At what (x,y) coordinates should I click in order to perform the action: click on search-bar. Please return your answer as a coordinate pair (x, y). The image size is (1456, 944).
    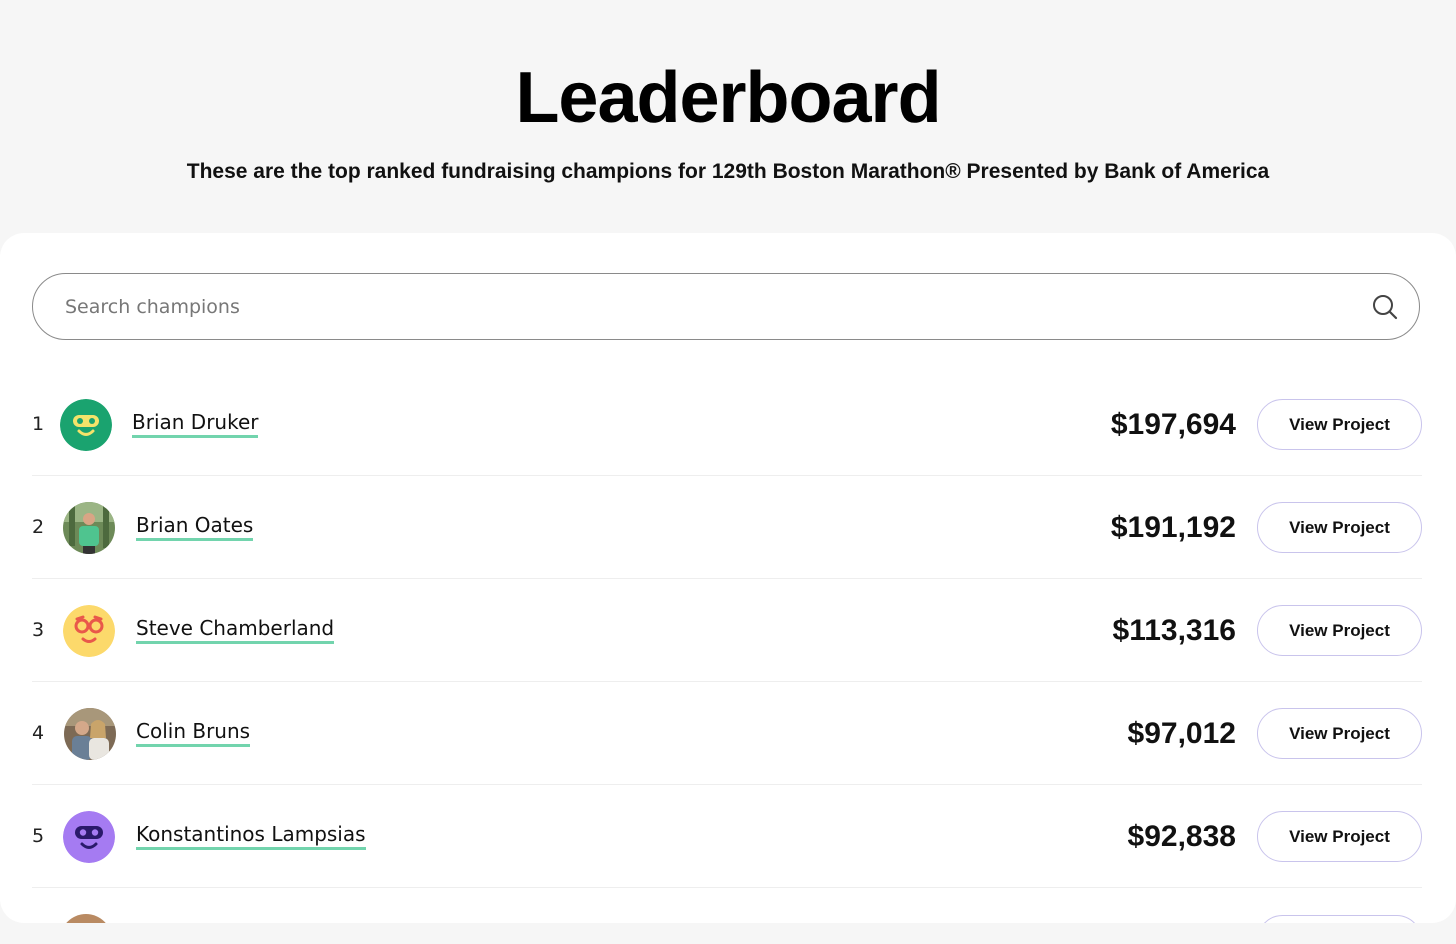
    Looking at the image, I should click on (726, 306).